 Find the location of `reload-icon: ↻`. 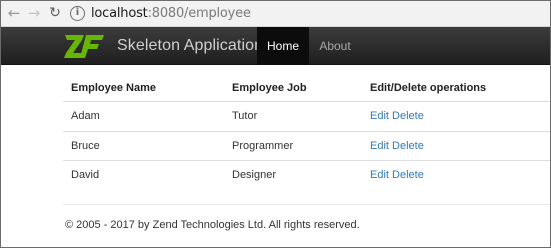

reload-icon: ↻ is located at coordinates (55, 13).